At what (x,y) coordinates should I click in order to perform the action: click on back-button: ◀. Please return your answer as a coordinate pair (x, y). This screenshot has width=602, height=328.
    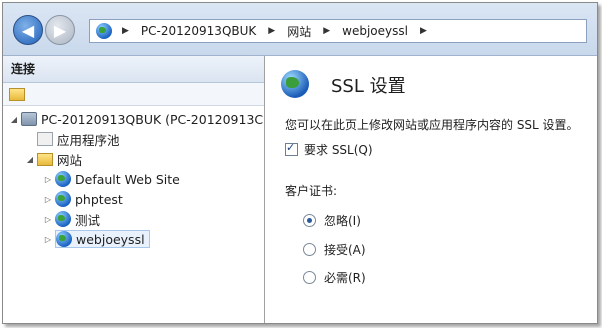
    Looking at the image, I should click on (28, 30).